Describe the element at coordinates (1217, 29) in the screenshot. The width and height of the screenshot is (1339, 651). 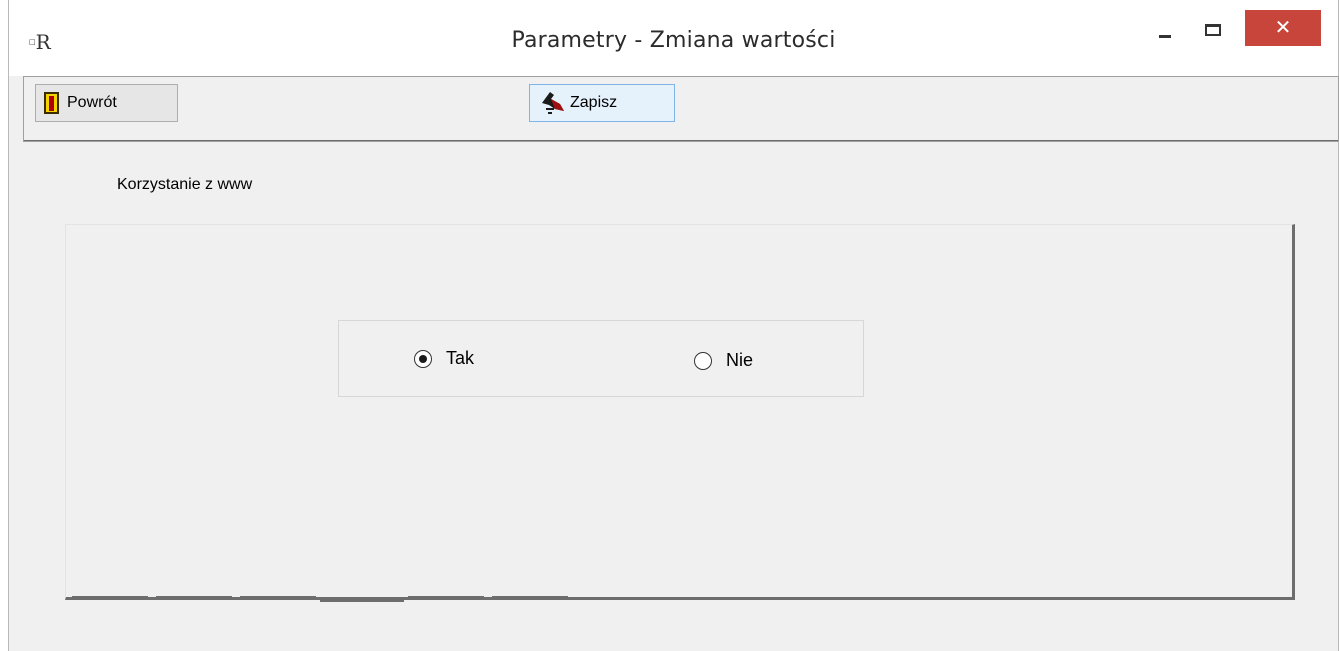
I see `maximize-button` at that location.